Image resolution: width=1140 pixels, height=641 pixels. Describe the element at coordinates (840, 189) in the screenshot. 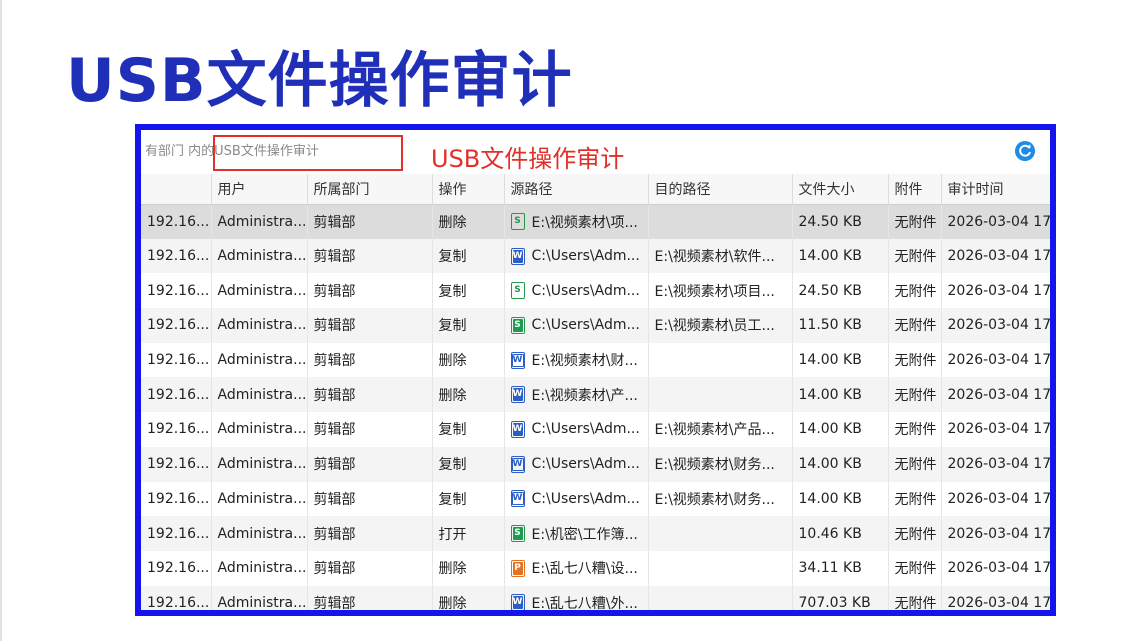

I see `header-col-file-size: 文件大小` at that location.